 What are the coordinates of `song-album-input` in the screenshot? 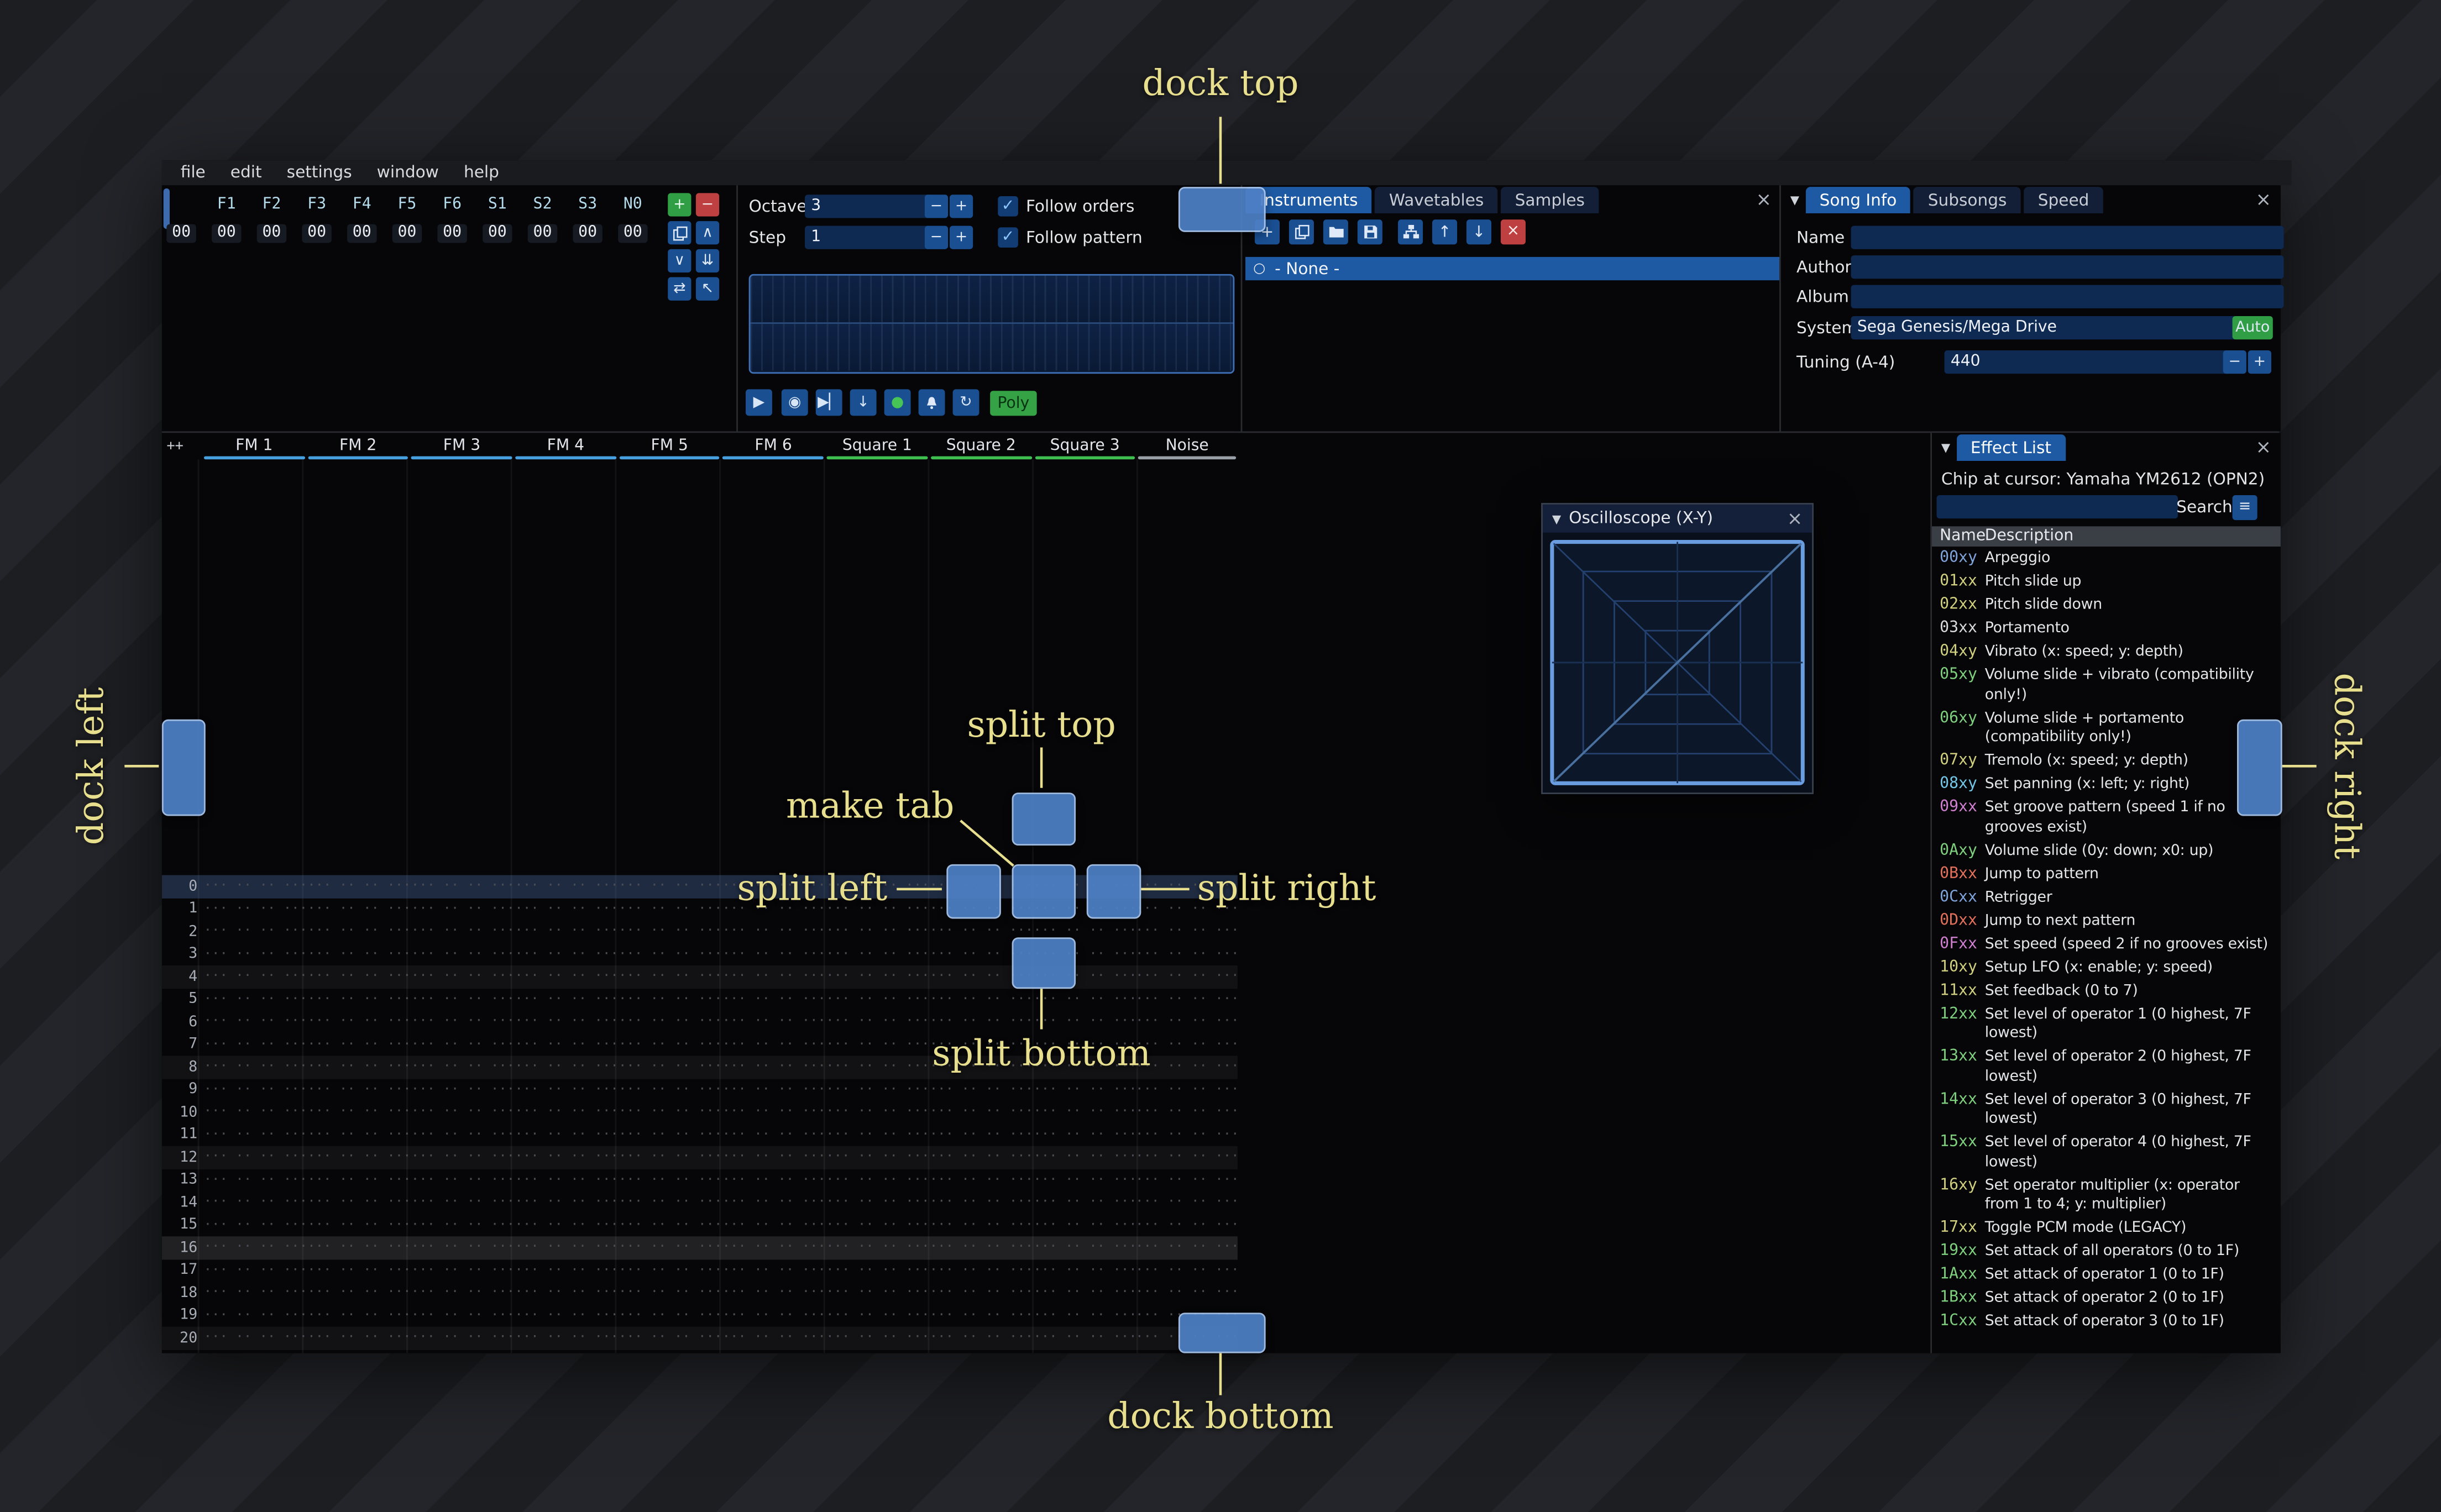 It's located at (2067, 296).